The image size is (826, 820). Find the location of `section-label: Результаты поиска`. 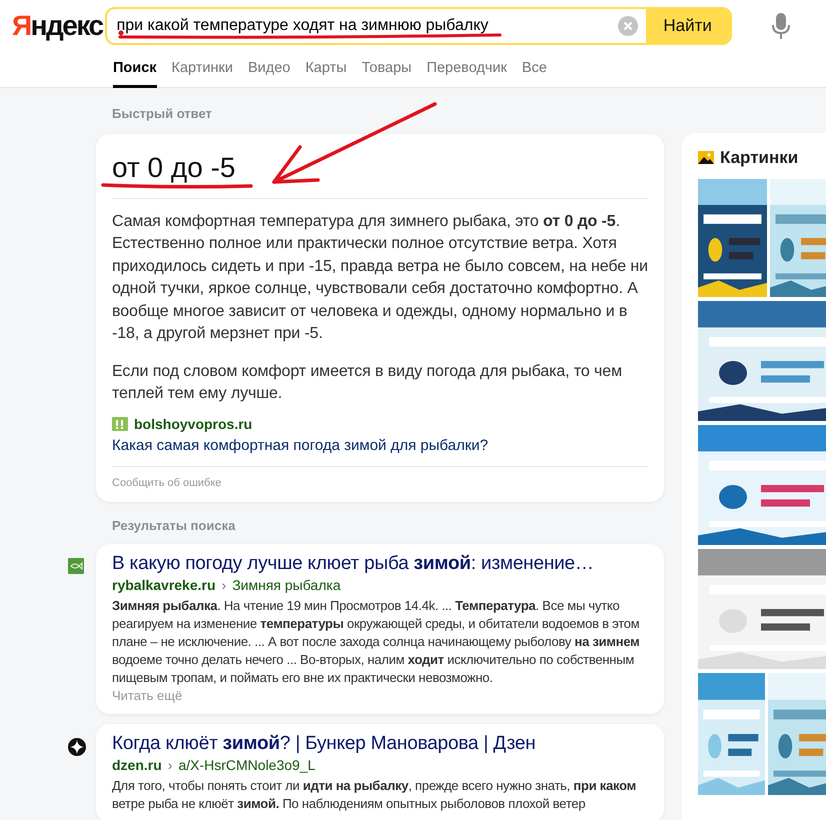

section-label: Результаты поиска is located at coordinates (174, 526).